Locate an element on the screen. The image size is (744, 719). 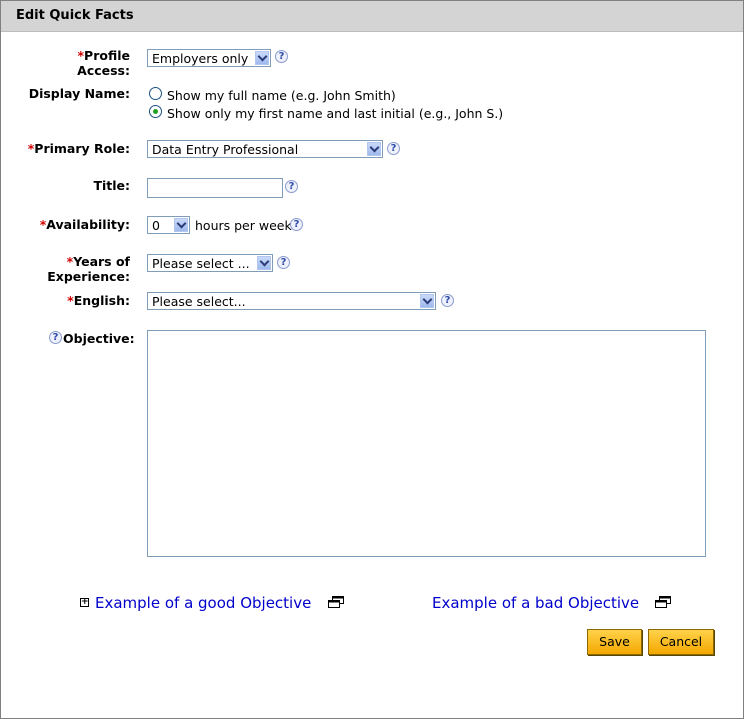
hours-per-week-label: hours per week is located at coordinates (243, 225).